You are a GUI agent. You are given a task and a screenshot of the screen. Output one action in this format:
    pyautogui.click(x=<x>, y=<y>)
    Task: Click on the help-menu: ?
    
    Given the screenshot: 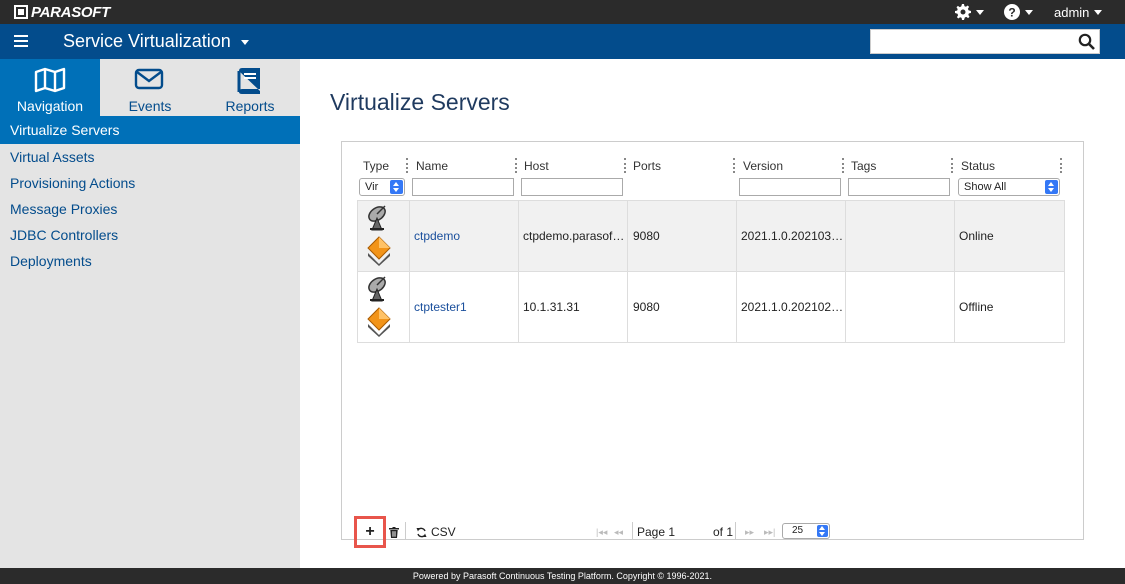 What is the action you would take?
    pyautogui.click(x=1018, y=12)
    